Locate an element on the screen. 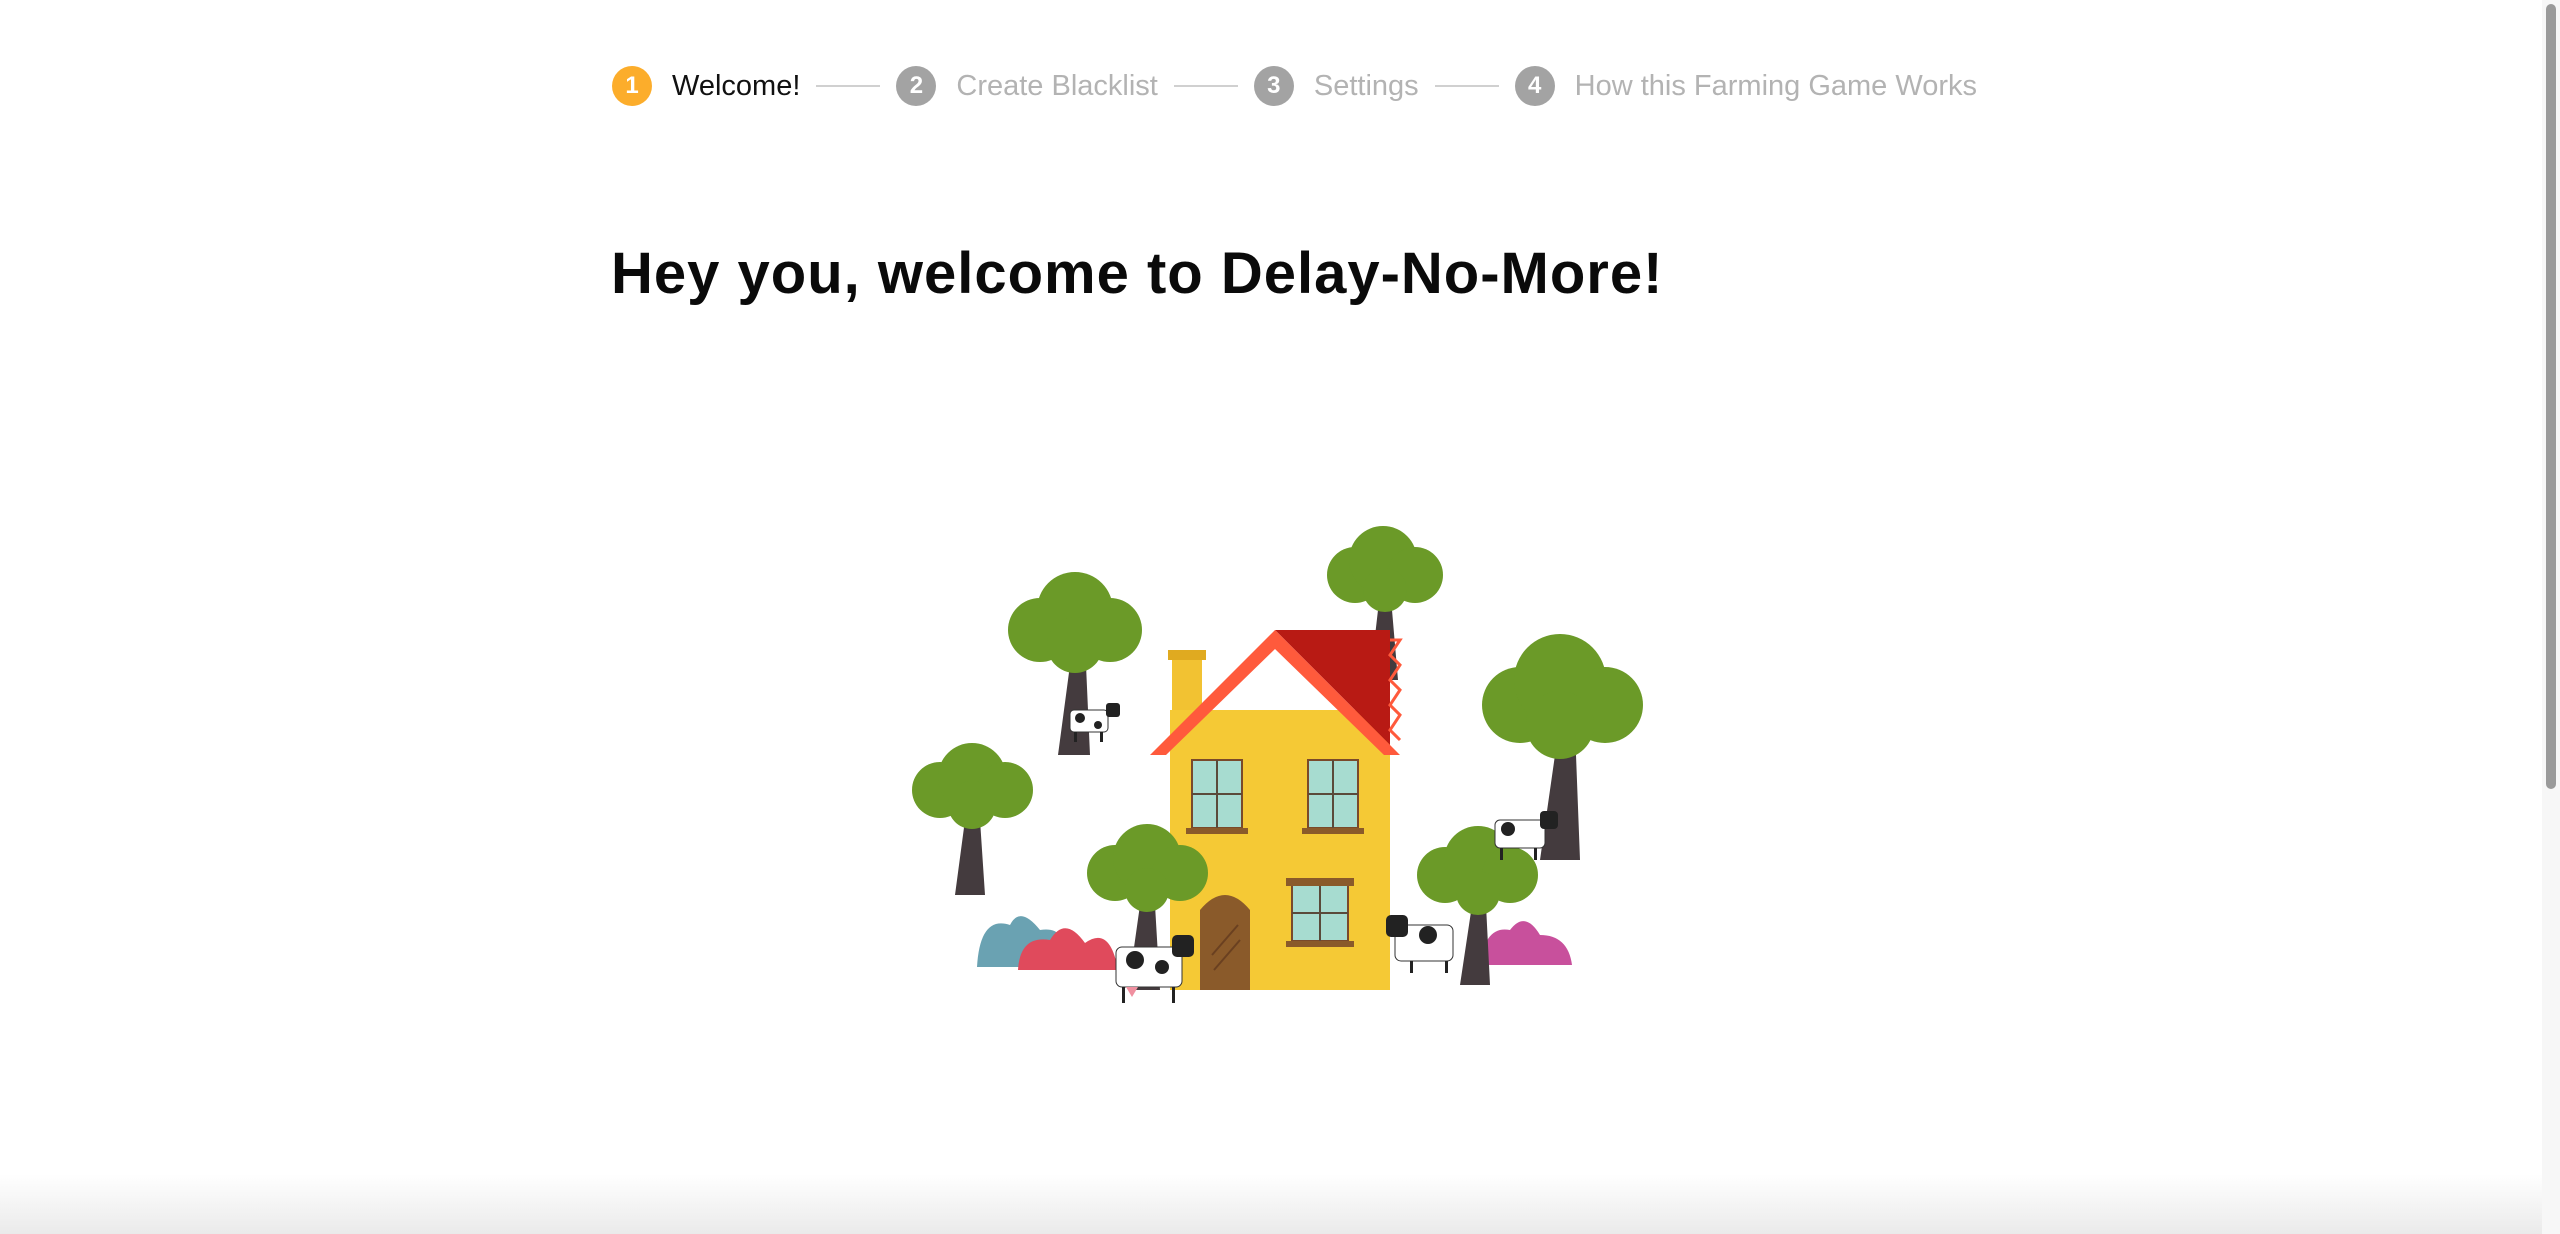 The image size is (2560, 1234). step-number-badge: 2 is located at coordinates (916, 86).